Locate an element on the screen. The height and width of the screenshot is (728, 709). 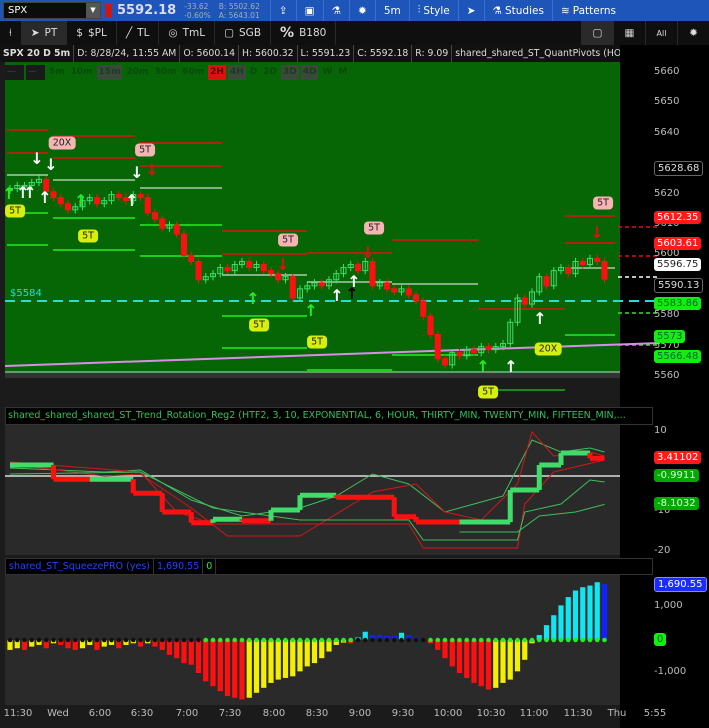
timeframe-D: D is located at coordinates (253, 72).